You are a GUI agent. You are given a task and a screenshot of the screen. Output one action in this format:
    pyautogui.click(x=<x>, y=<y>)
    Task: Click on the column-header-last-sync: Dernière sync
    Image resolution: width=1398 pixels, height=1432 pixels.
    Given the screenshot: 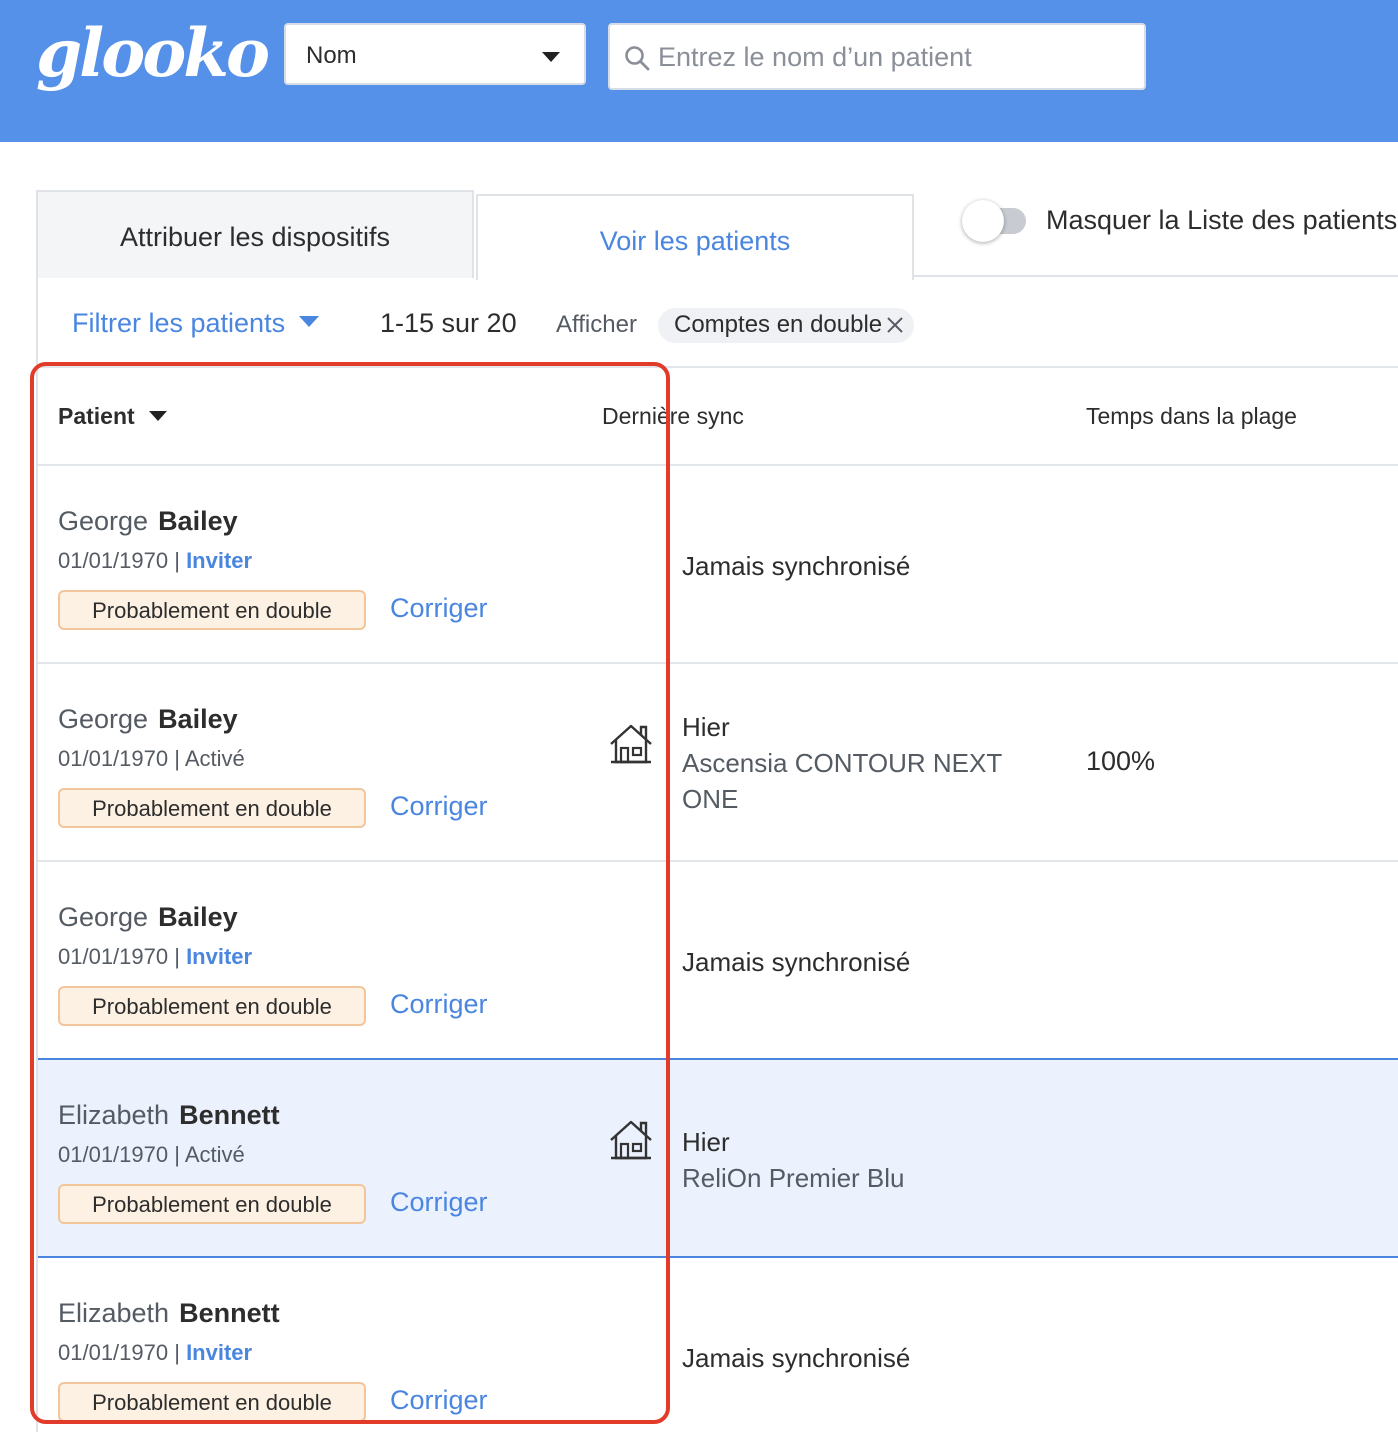 What is the action you would take?
    pyautogui.click(x=673, y=416)
    